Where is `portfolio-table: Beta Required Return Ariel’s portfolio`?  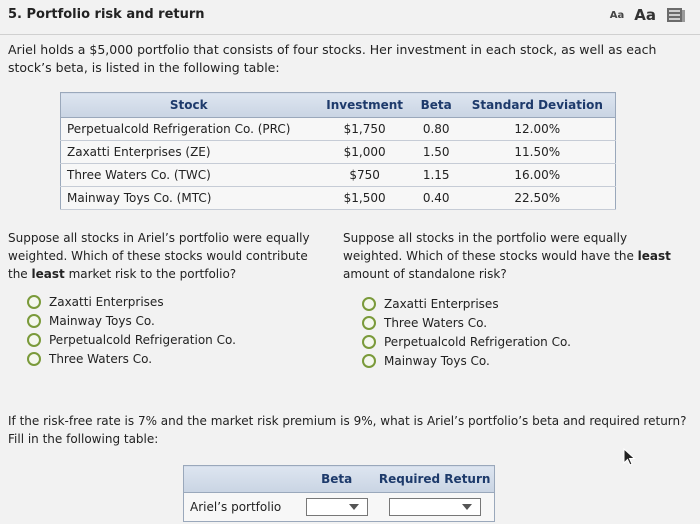
portfolio-table: Beta Required Return Ariel’s portfolio is located at coordinates (339, 493).